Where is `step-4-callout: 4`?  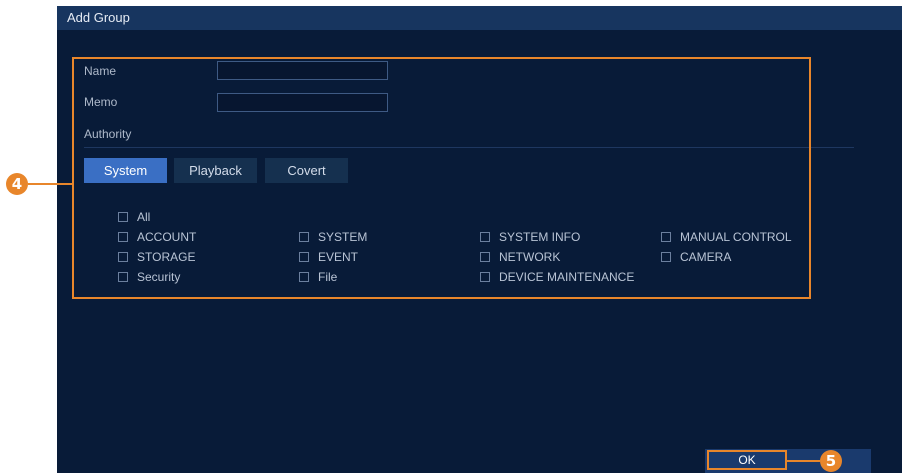 step-4-callout: 4 is located at coordinates (17, 184).